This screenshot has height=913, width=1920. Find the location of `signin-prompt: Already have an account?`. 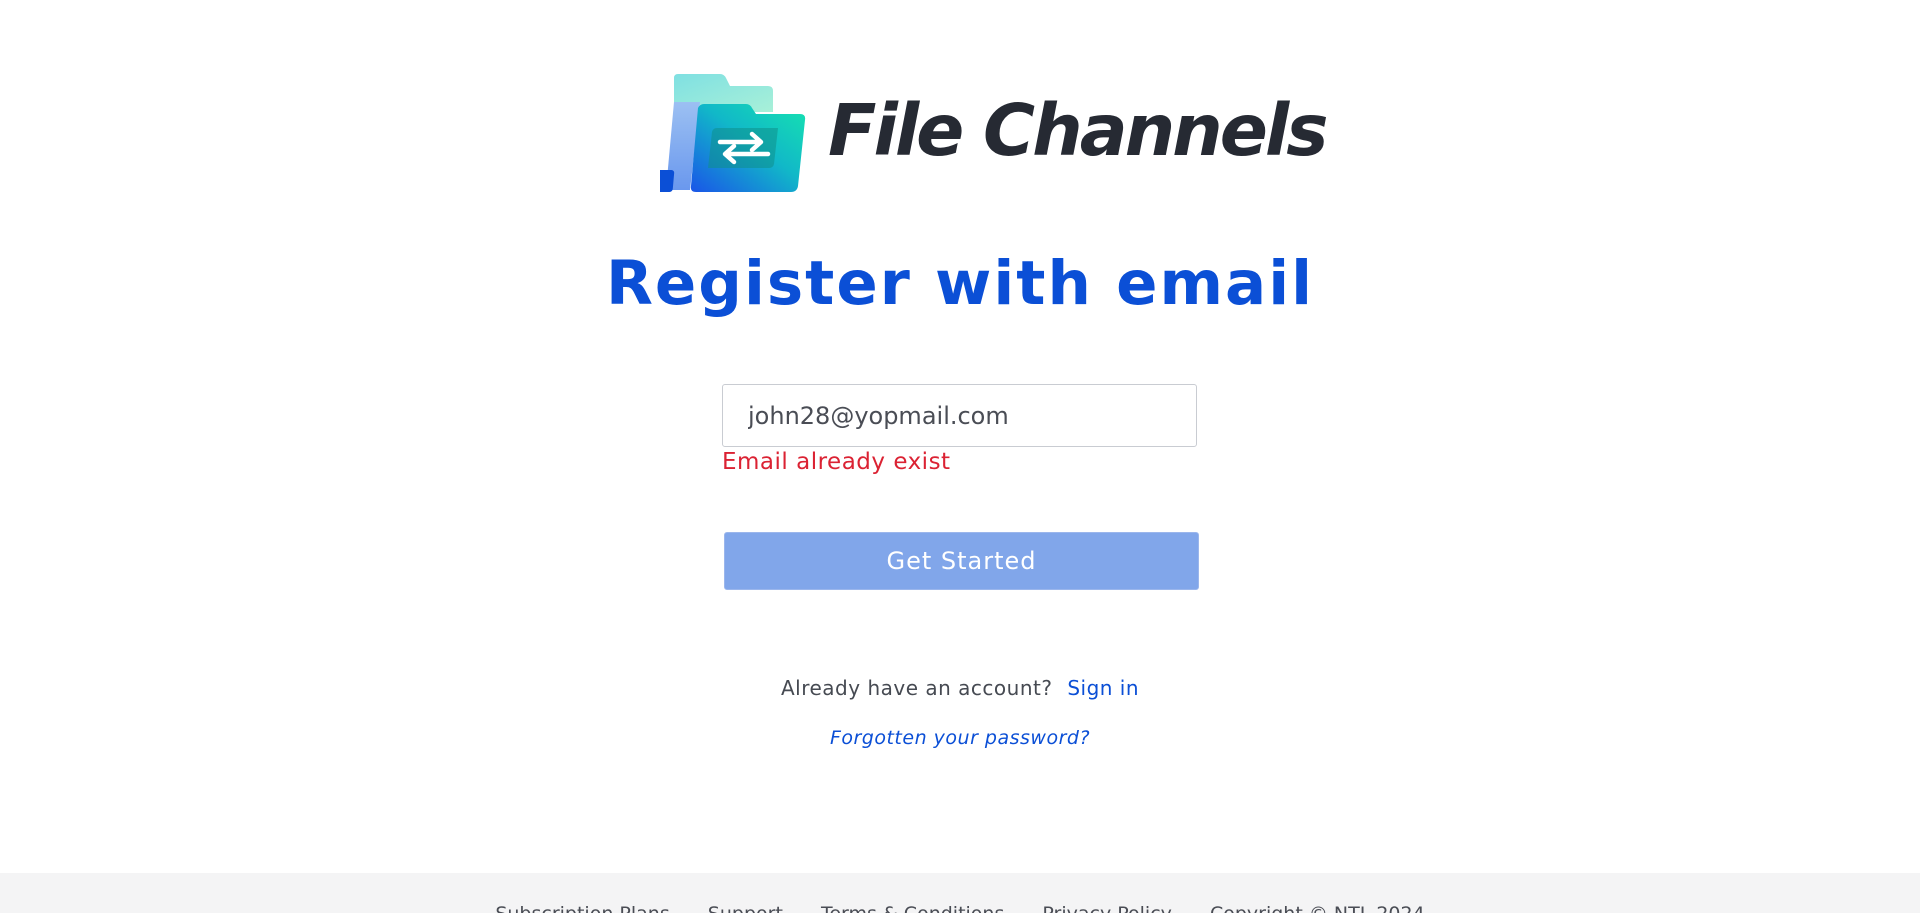

signin-prompt: Already have an account? is located at coordinates (916, 688).